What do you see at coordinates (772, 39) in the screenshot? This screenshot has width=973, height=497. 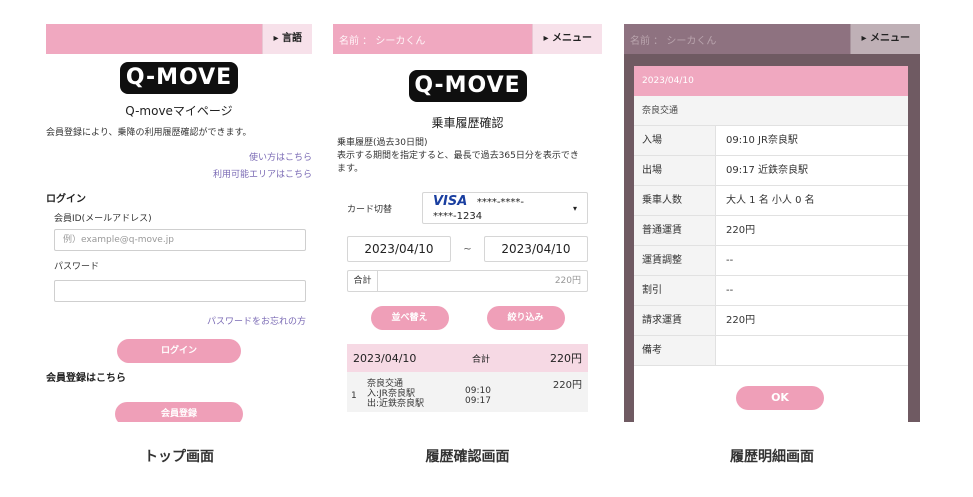 I see `detail-header-bar: 名前 ： シーカくん ▸ メニュー` at bounding box center [772, 39].